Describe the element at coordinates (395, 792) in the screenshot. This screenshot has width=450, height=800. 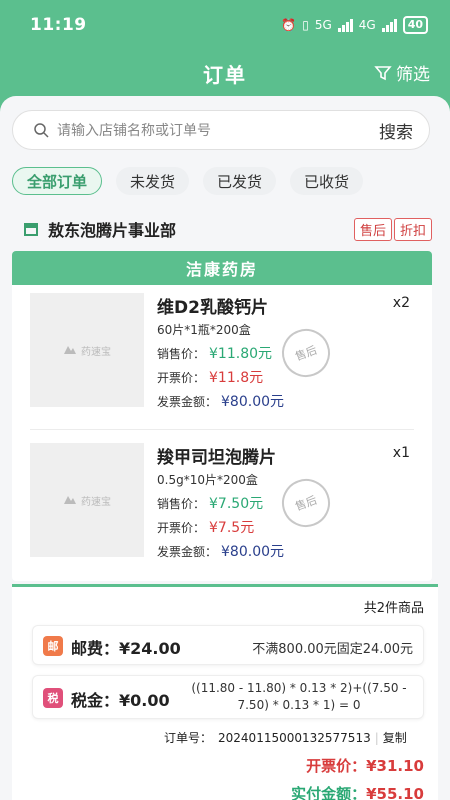
I see `paid-total: ¥55.10` at that location.